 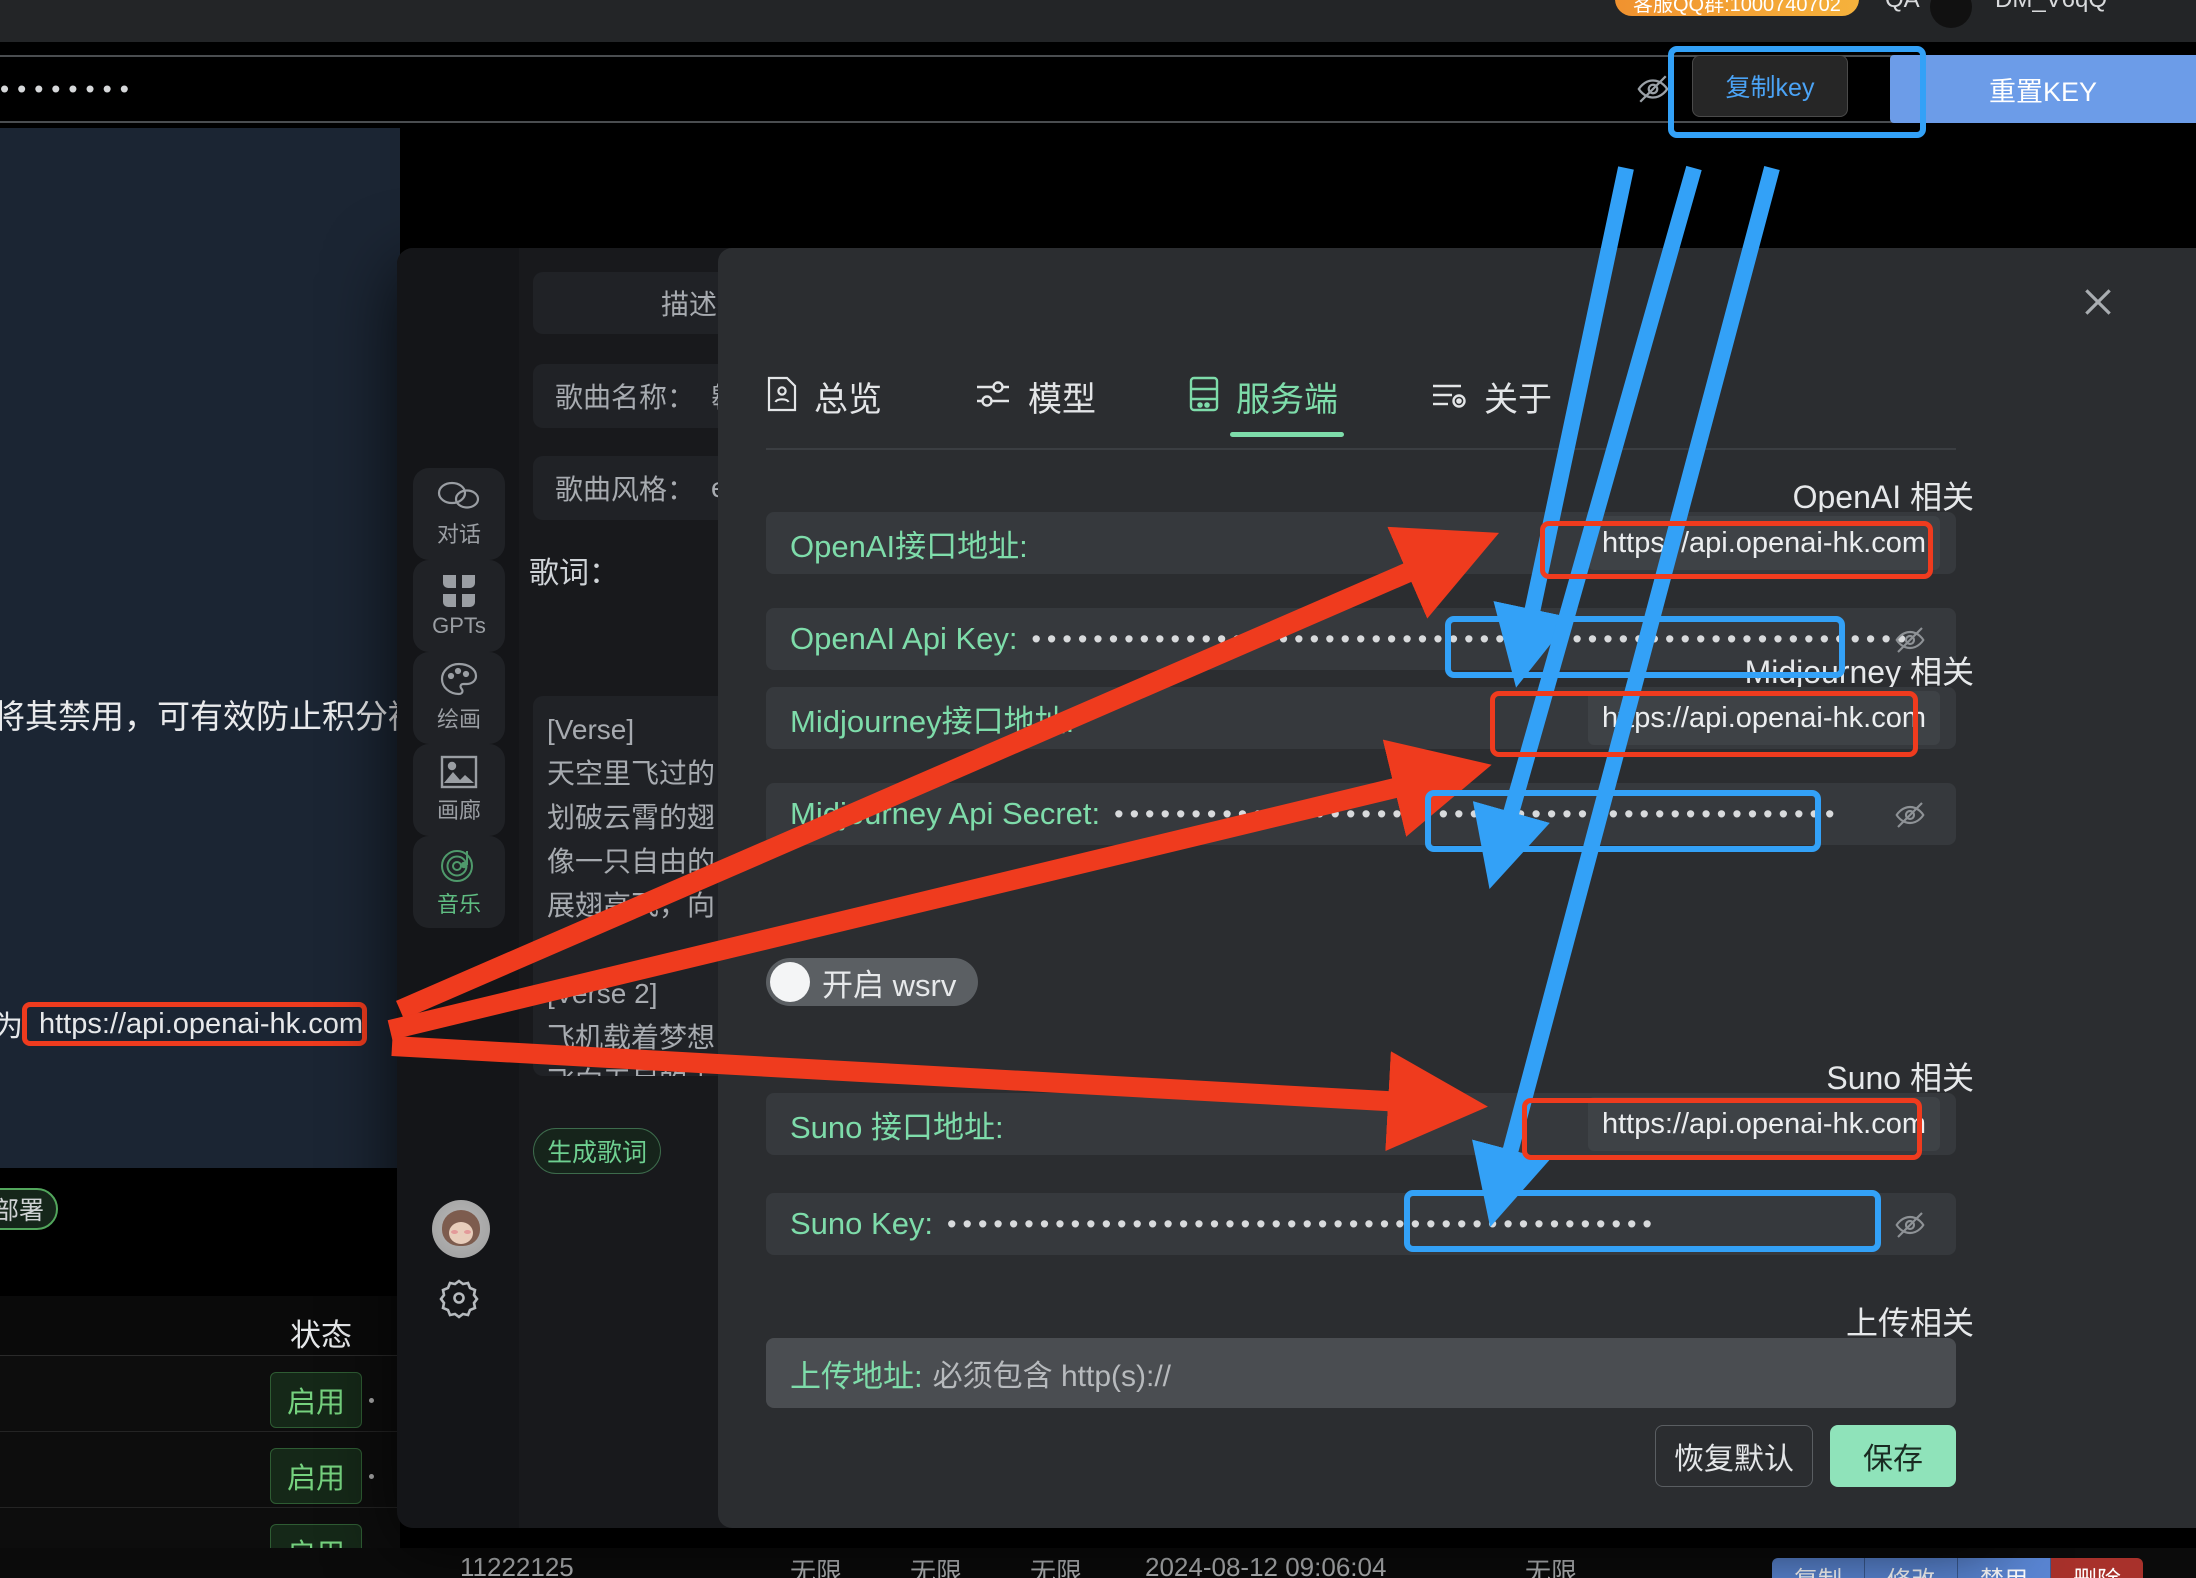 I want to click on sidebar-item-music: 音乐, so click(x=459, y=882).